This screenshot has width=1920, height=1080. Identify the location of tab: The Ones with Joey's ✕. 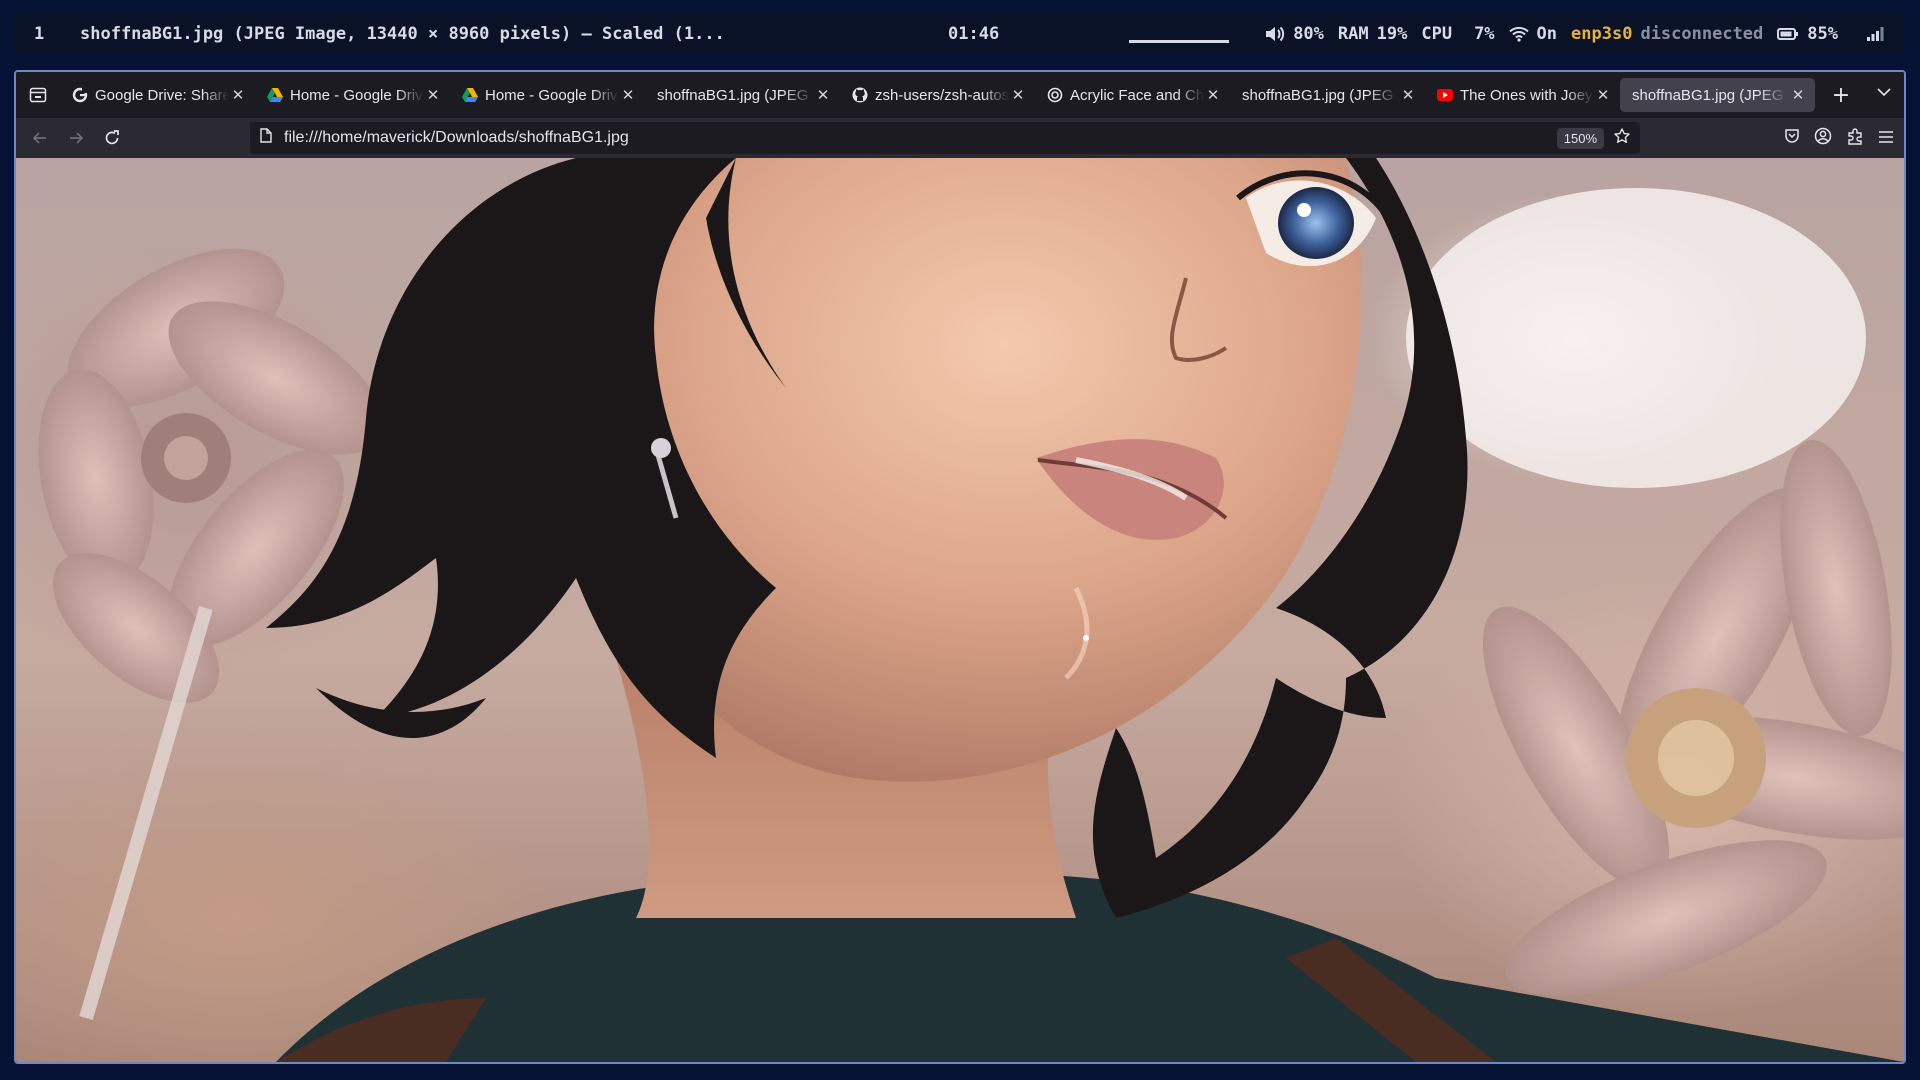
(1522, 95).